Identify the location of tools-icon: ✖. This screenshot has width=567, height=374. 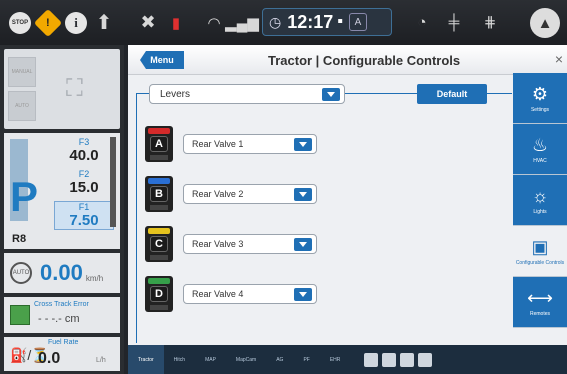
(148, 23).